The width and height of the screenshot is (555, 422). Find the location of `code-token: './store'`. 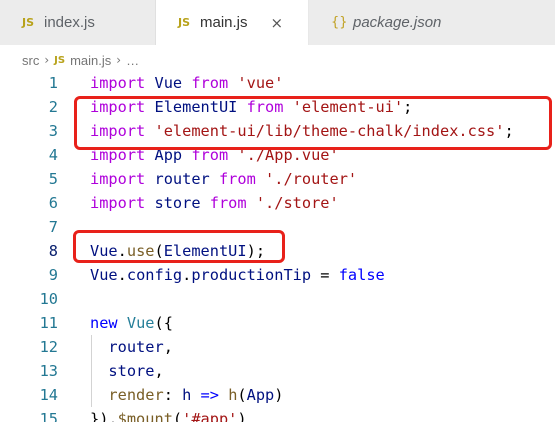

code-token: './store' is located at coordinates (297, 203).